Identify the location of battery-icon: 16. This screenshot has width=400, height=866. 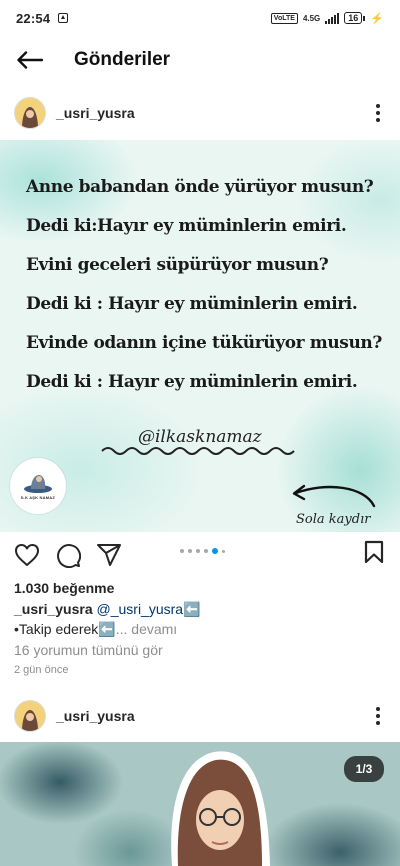
(355, 18).